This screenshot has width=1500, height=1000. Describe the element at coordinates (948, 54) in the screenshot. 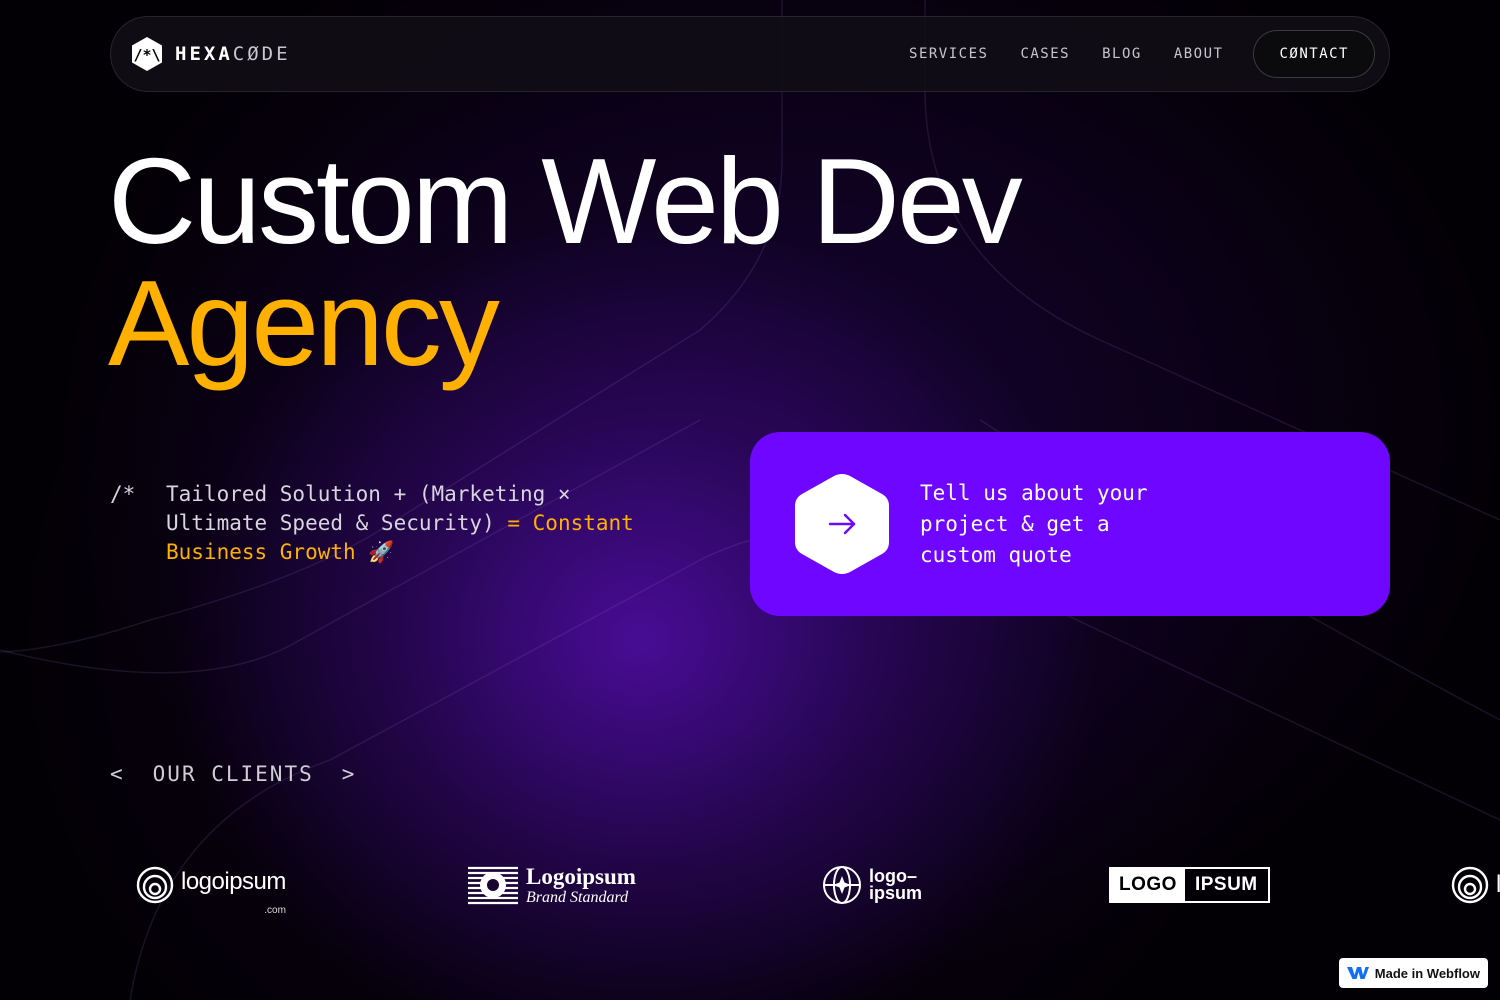

I see `nav-link-services: SERVICES` at that location.